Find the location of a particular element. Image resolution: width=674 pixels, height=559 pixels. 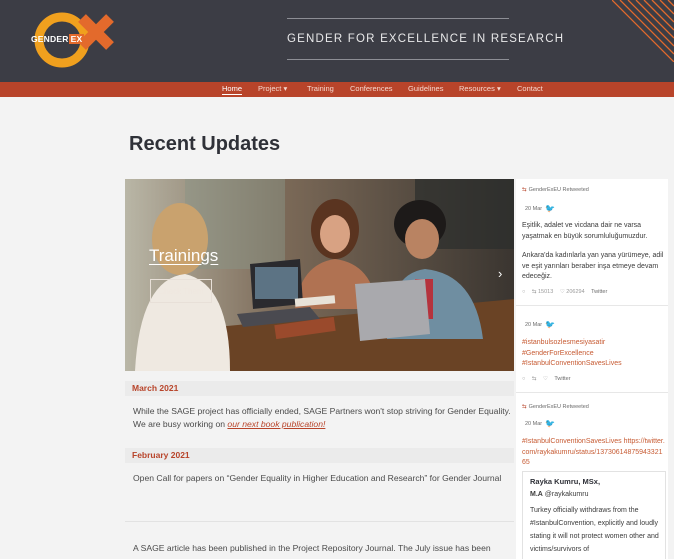

title-rule-bottom is located at coordinates (398, 59).